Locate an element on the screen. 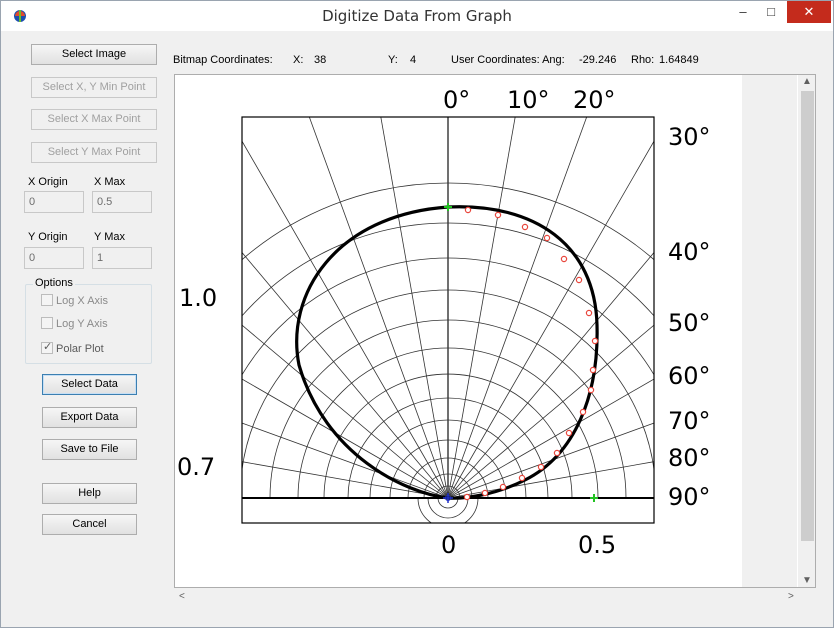 This screenshot has height=628, width=834. right-angle-label: 90° is located at coordinates (689, 497).